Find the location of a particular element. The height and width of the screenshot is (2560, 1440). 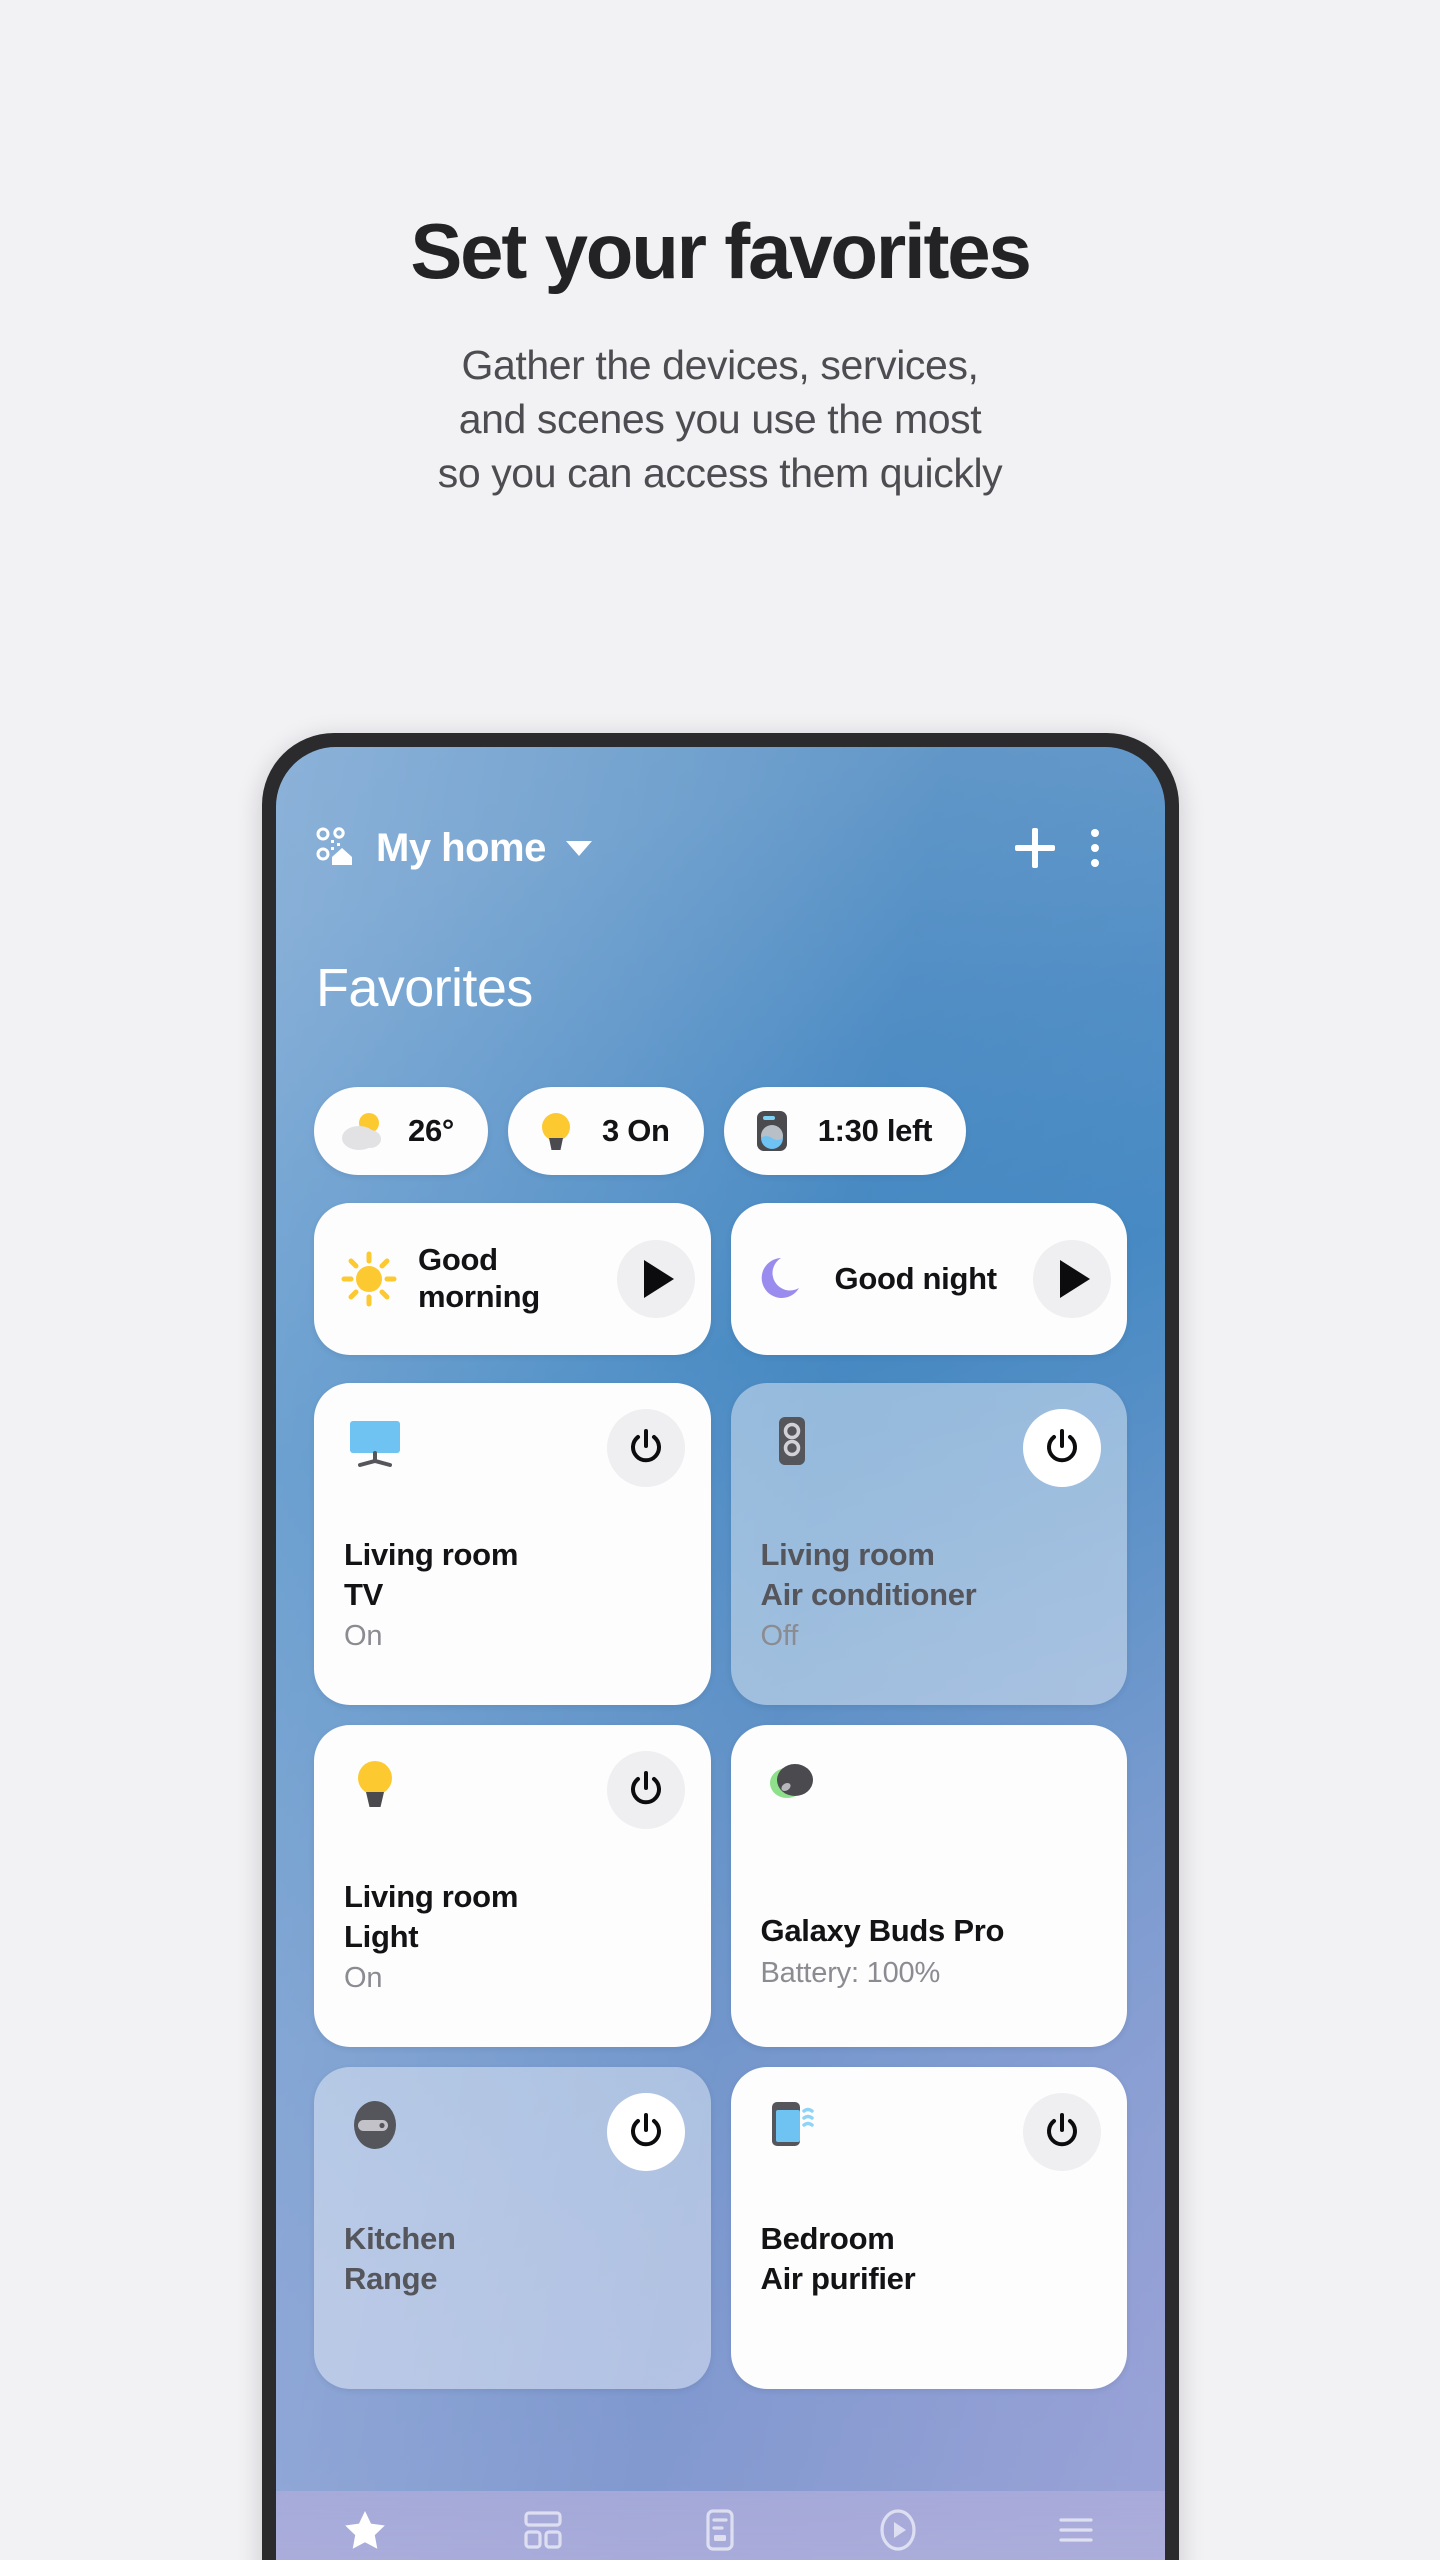

subtitle-line: and scenes you use the most is located at coordinates (720, 419).